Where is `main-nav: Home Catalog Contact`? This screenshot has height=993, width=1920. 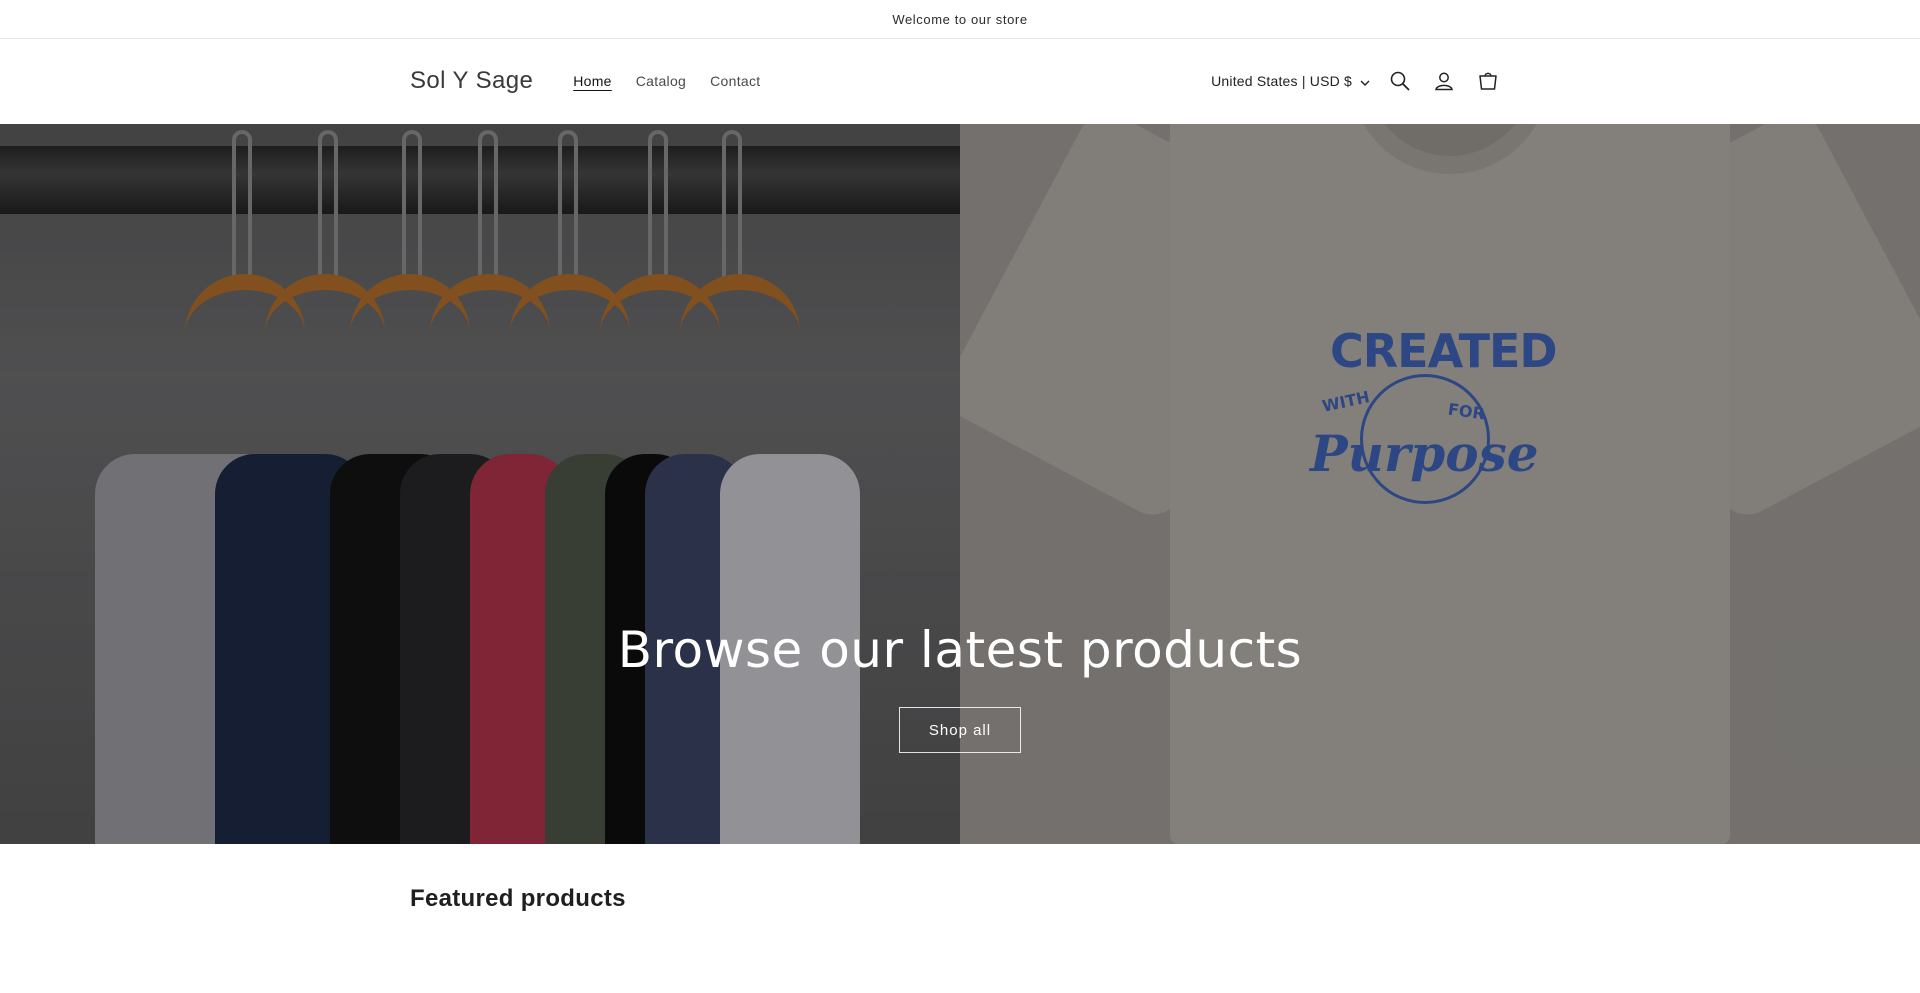
main-nav: Home Catalog Contact is located at coordinates (666, 81).